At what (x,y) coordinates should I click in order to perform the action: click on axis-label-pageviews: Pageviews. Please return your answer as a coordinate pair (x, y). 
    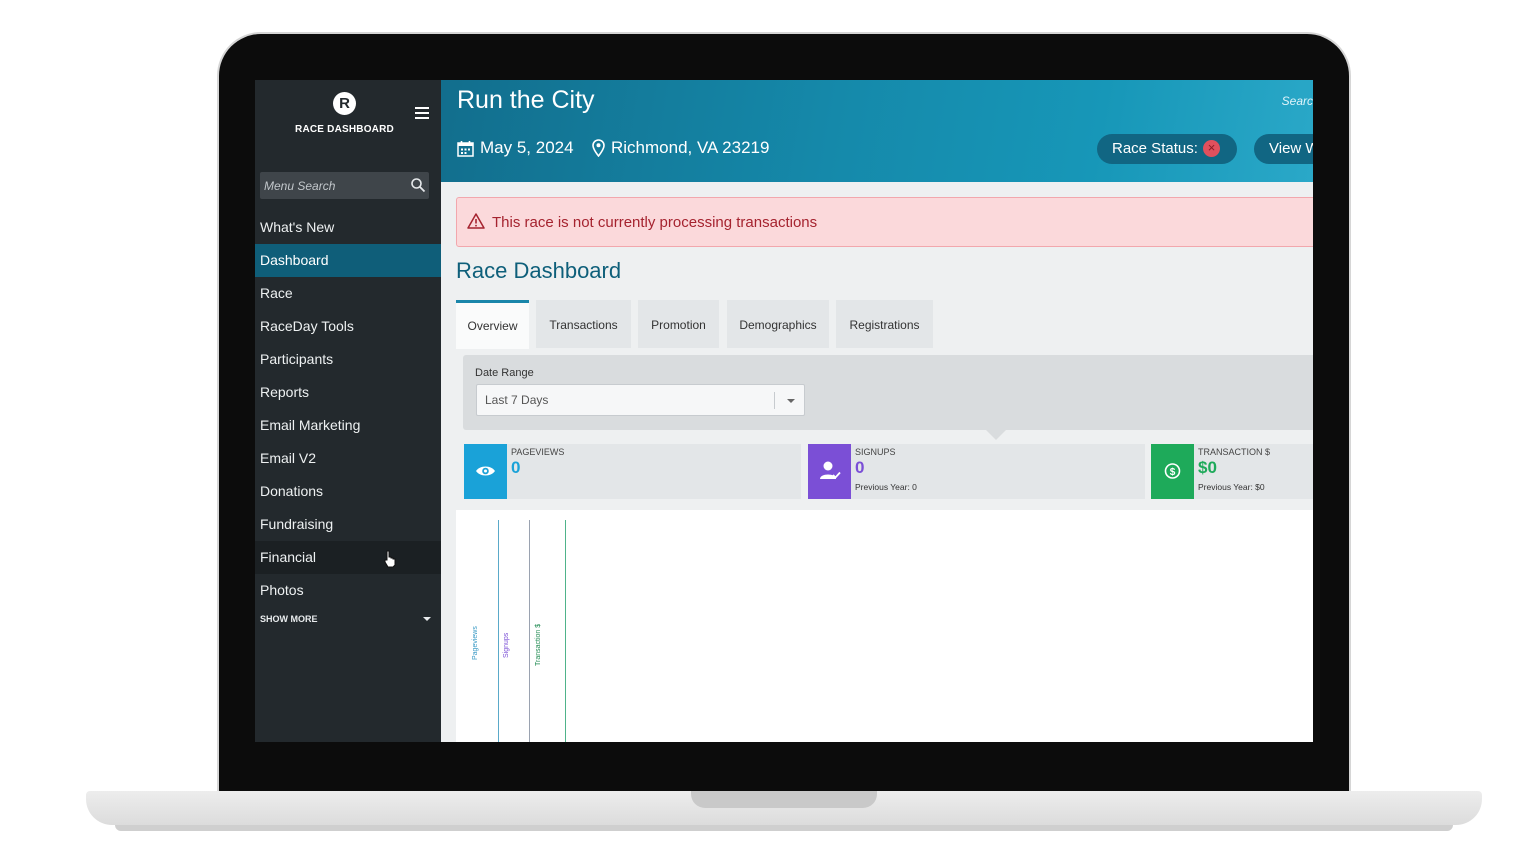
    Looking at the image, I should click on (475, 643).